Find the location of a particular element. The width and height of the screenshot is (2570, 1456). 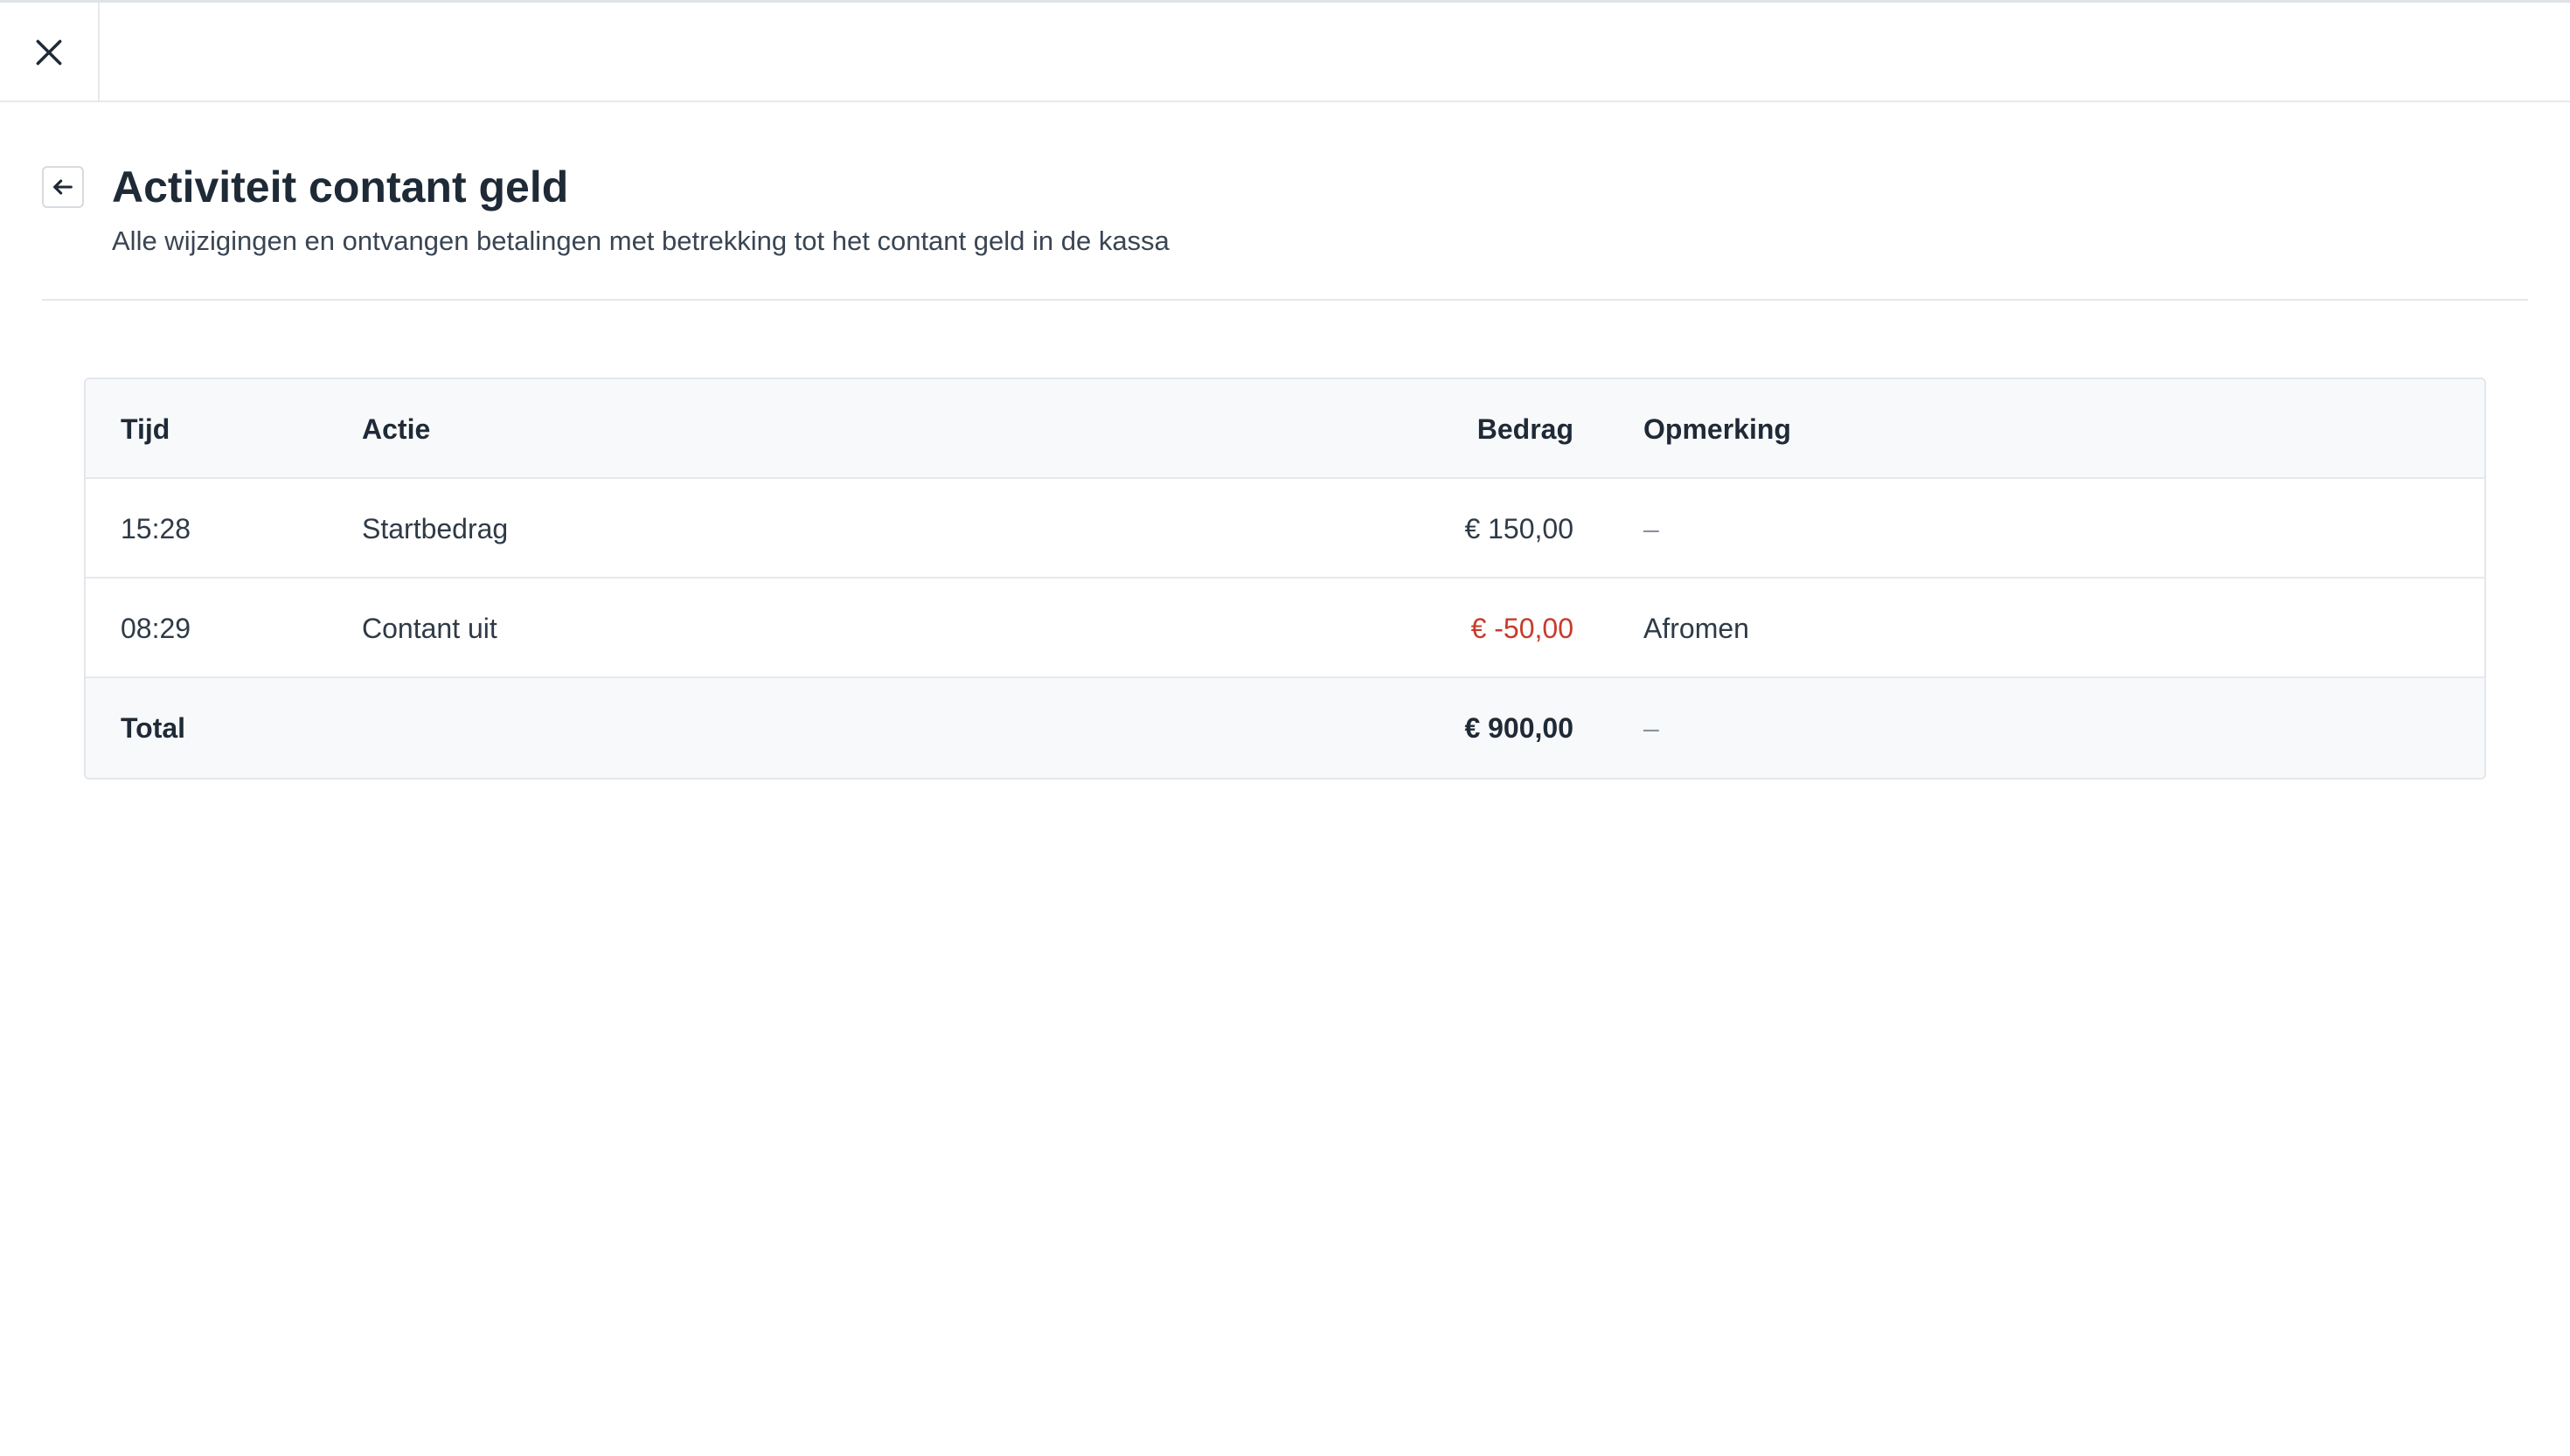

table-total-row: Total € 900,00 – is located at coordinates (1285, 728).